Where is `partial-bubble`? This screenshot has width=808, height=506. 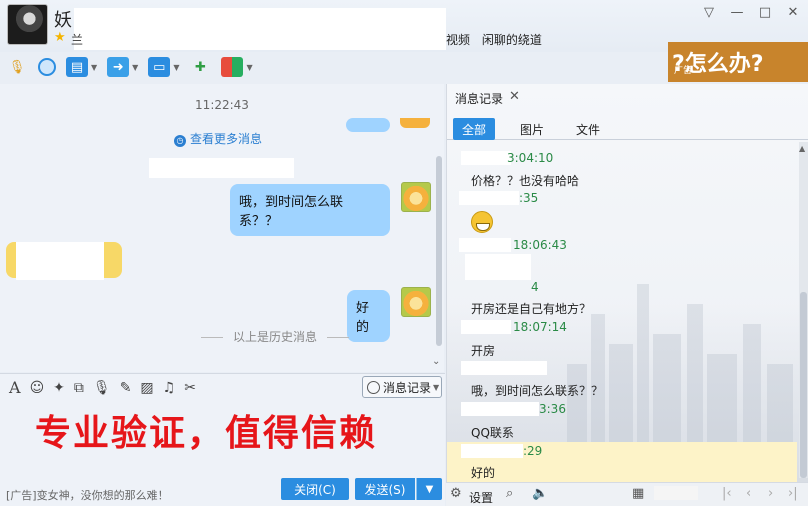
partial-bubble is located at coordinates (368, 125).